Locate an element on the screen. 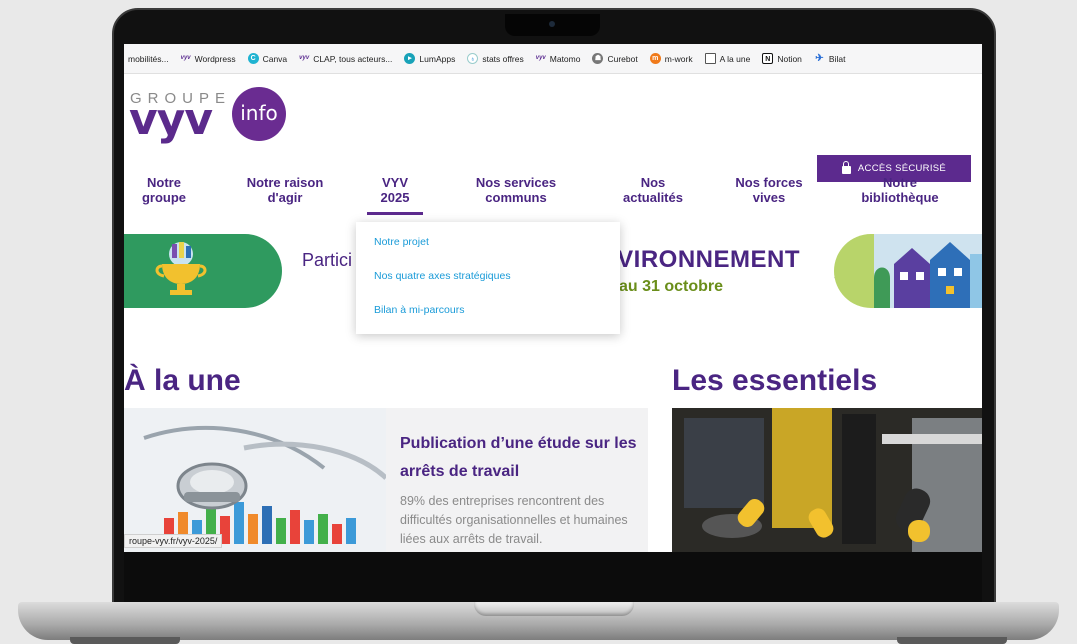 The width and height of the screenshot is (1077, 644). houses-illustration is located at coordinates (928, 271).